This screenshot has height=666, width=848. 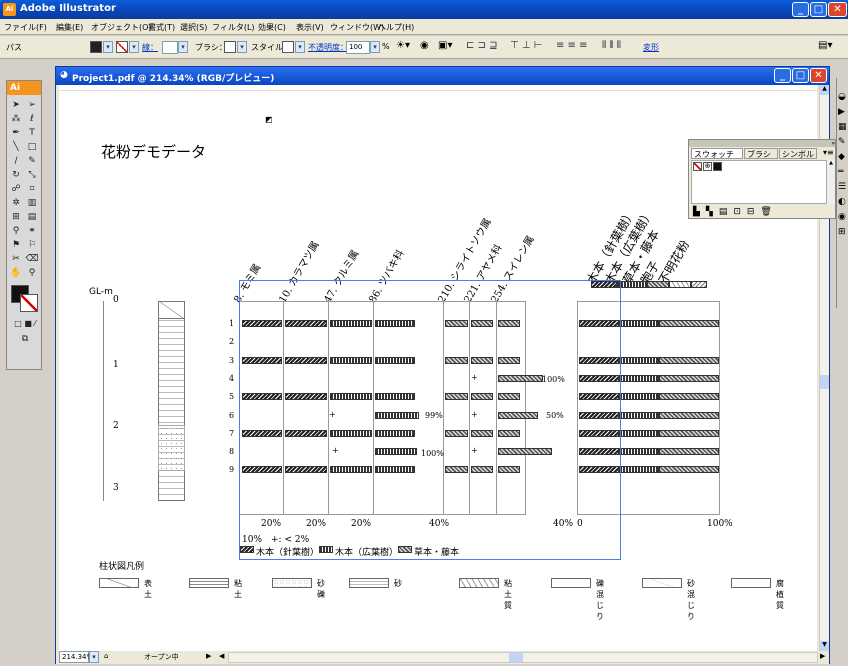 I want to click on doc-restore-button: □, so click(x=800, y=75).